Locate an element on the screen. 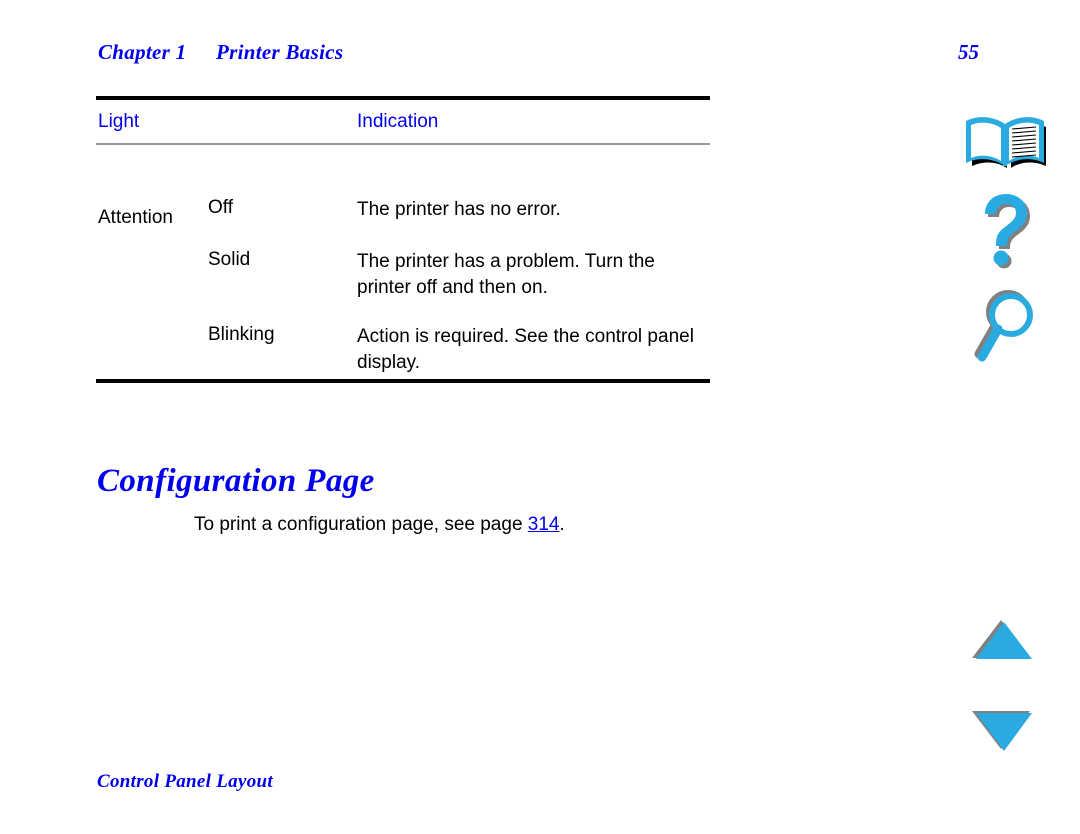 The height and width of the screenshot is (834, 1080). previous-page-button is located at coordinates (1005, 640).